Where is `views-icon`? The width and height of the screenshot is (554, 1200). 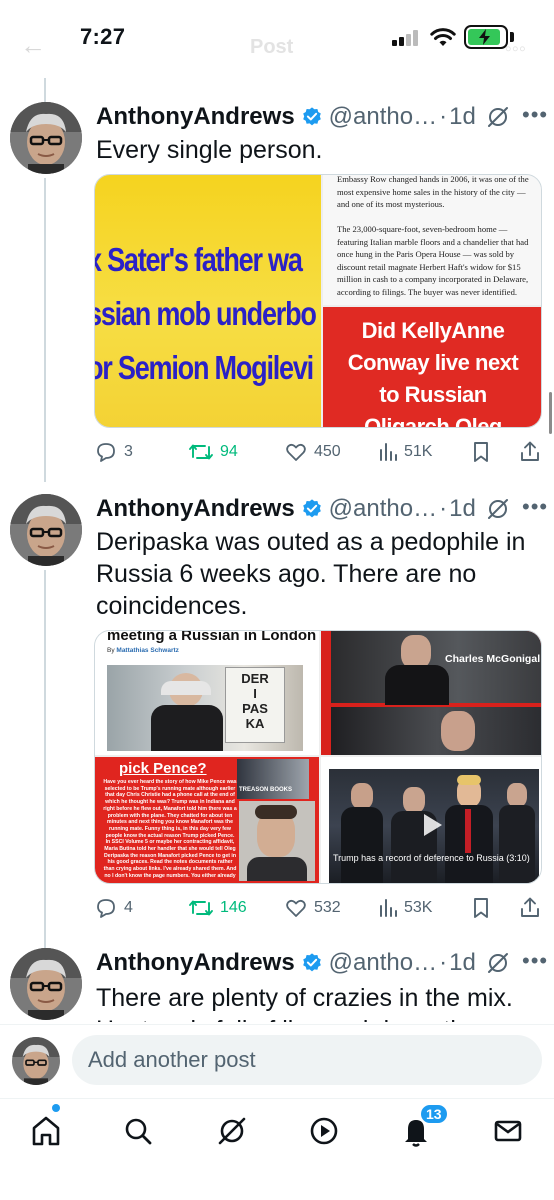 views-icon is located at coordinates (388, 908).